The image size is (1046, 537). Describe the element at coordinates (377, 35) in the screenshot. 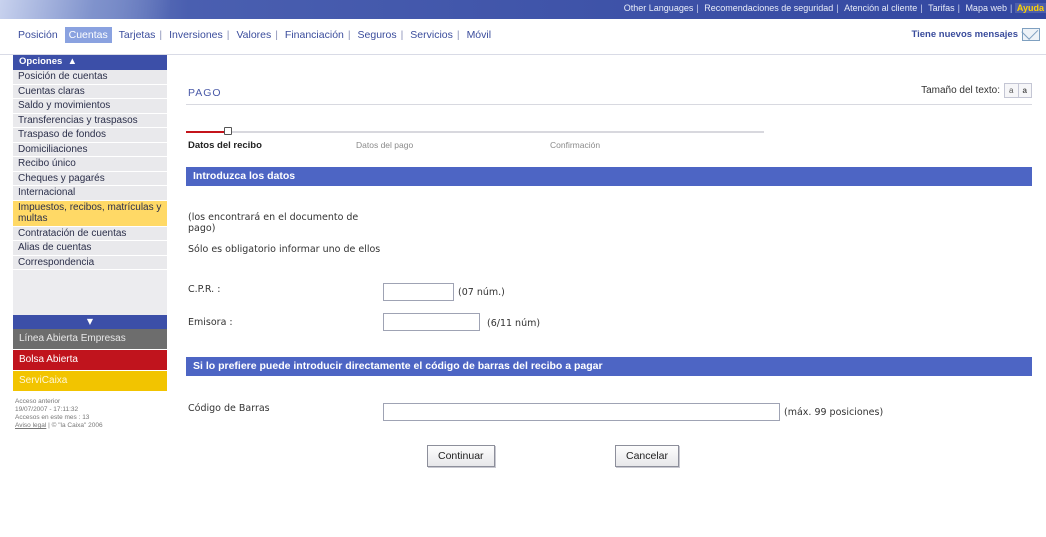

I see `tab-seguros: Seguros` at that location.